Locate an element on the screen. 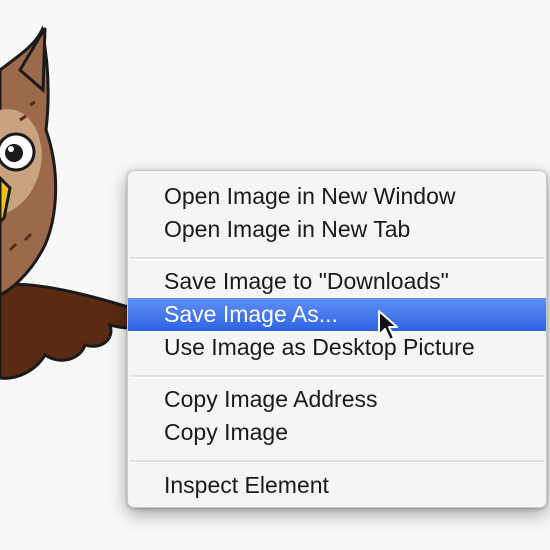 The width and height of the screenshot is (550, 550). menu-item-inspect-element: Inspect Element is located at coordinates (337, 485).